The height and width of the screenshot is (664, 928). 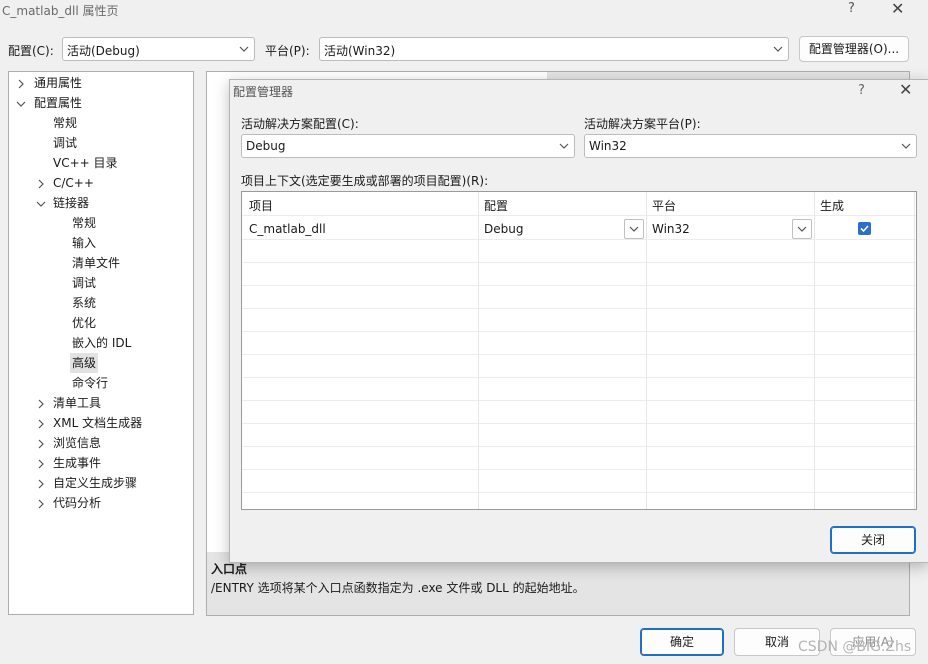 I want to click on config-label: 配置(C):, so click(x=31, y=51).